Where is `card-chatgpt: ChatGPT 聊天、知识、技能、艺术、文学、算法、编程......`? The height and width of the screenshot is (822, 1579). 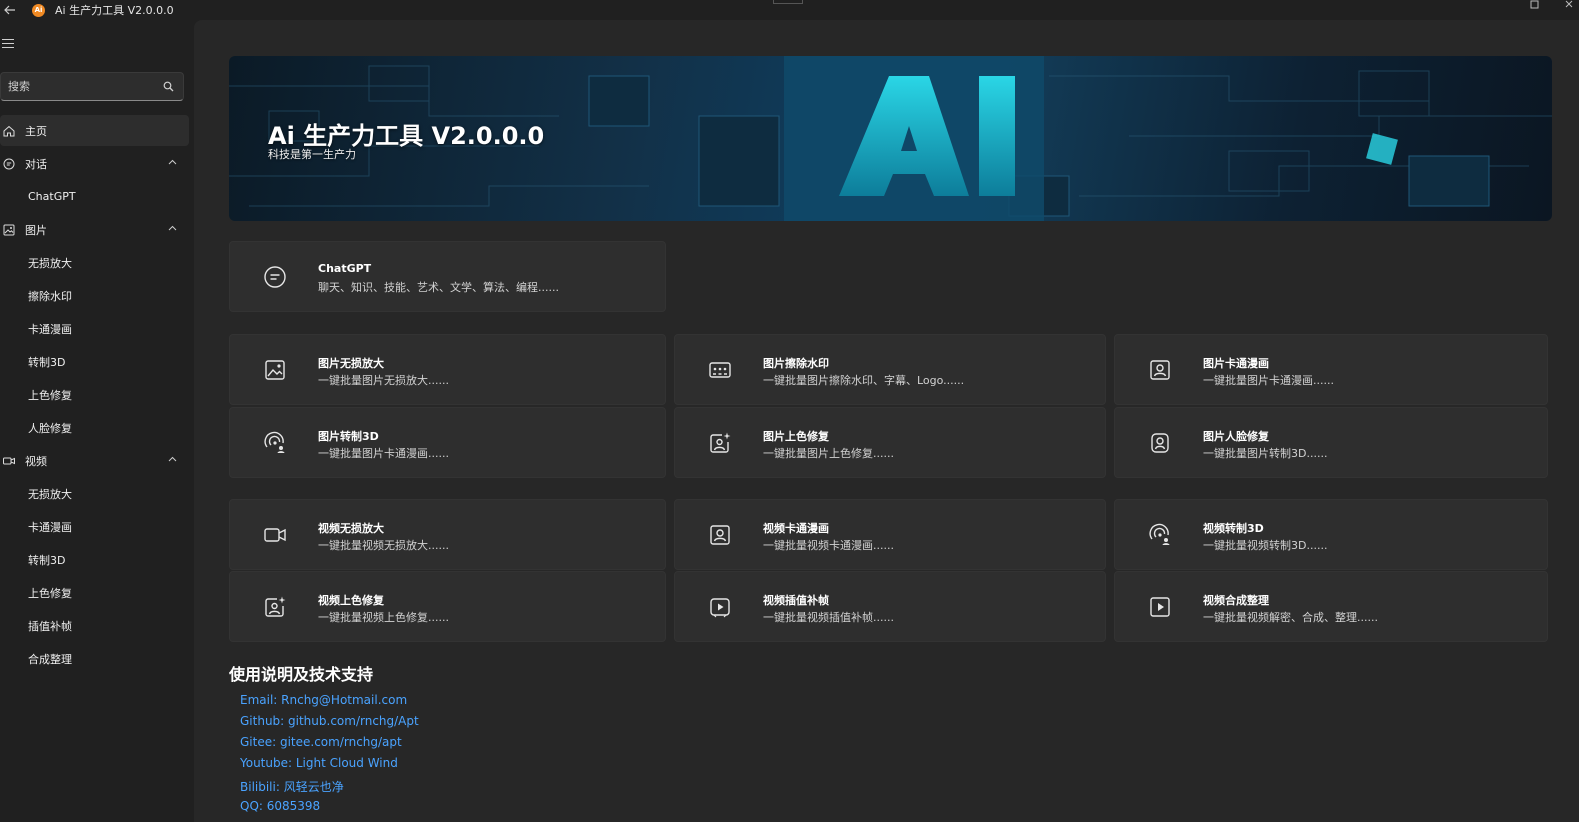 card-chatgpt: ChatGPT 聊天、知识、技能、艺术、文学、算法、编程...... is located at coordinates (447, 276).